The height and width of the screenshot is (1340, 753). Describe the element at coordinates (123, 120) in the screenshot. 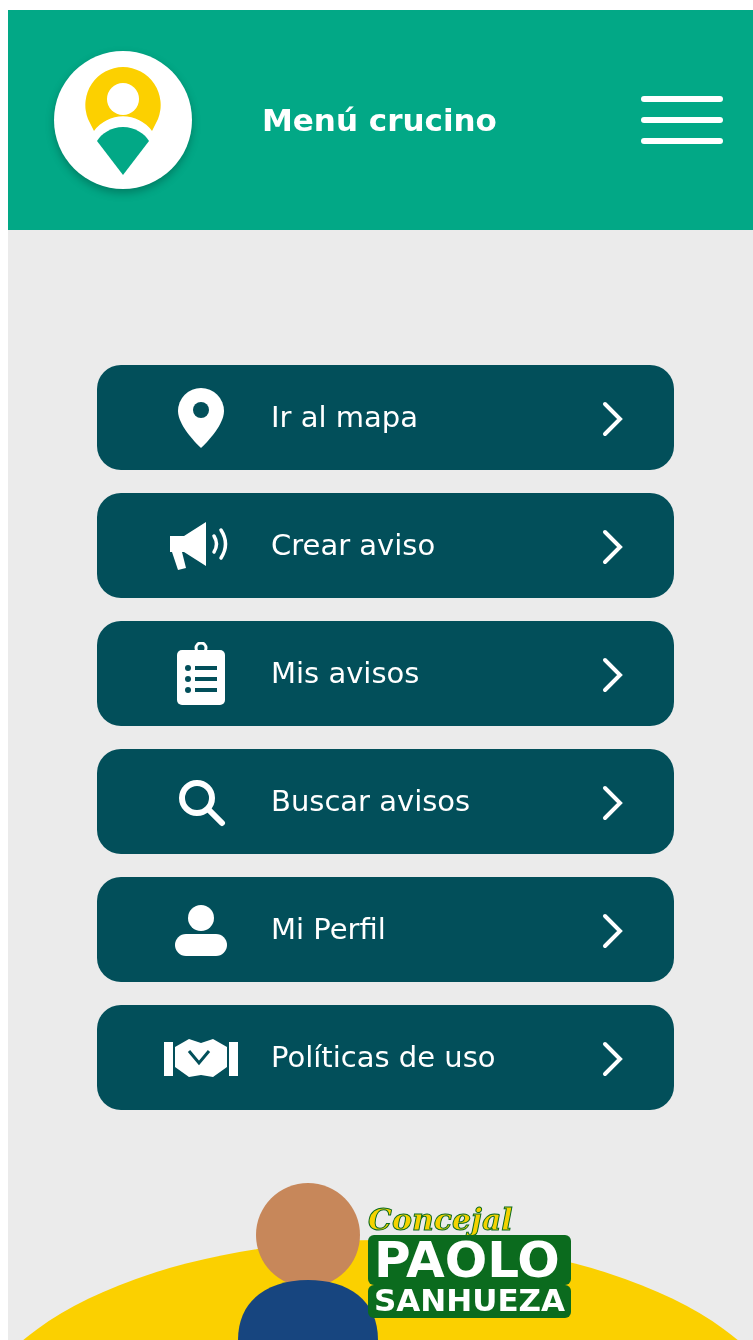

I see `pin-person-icon` at that location.